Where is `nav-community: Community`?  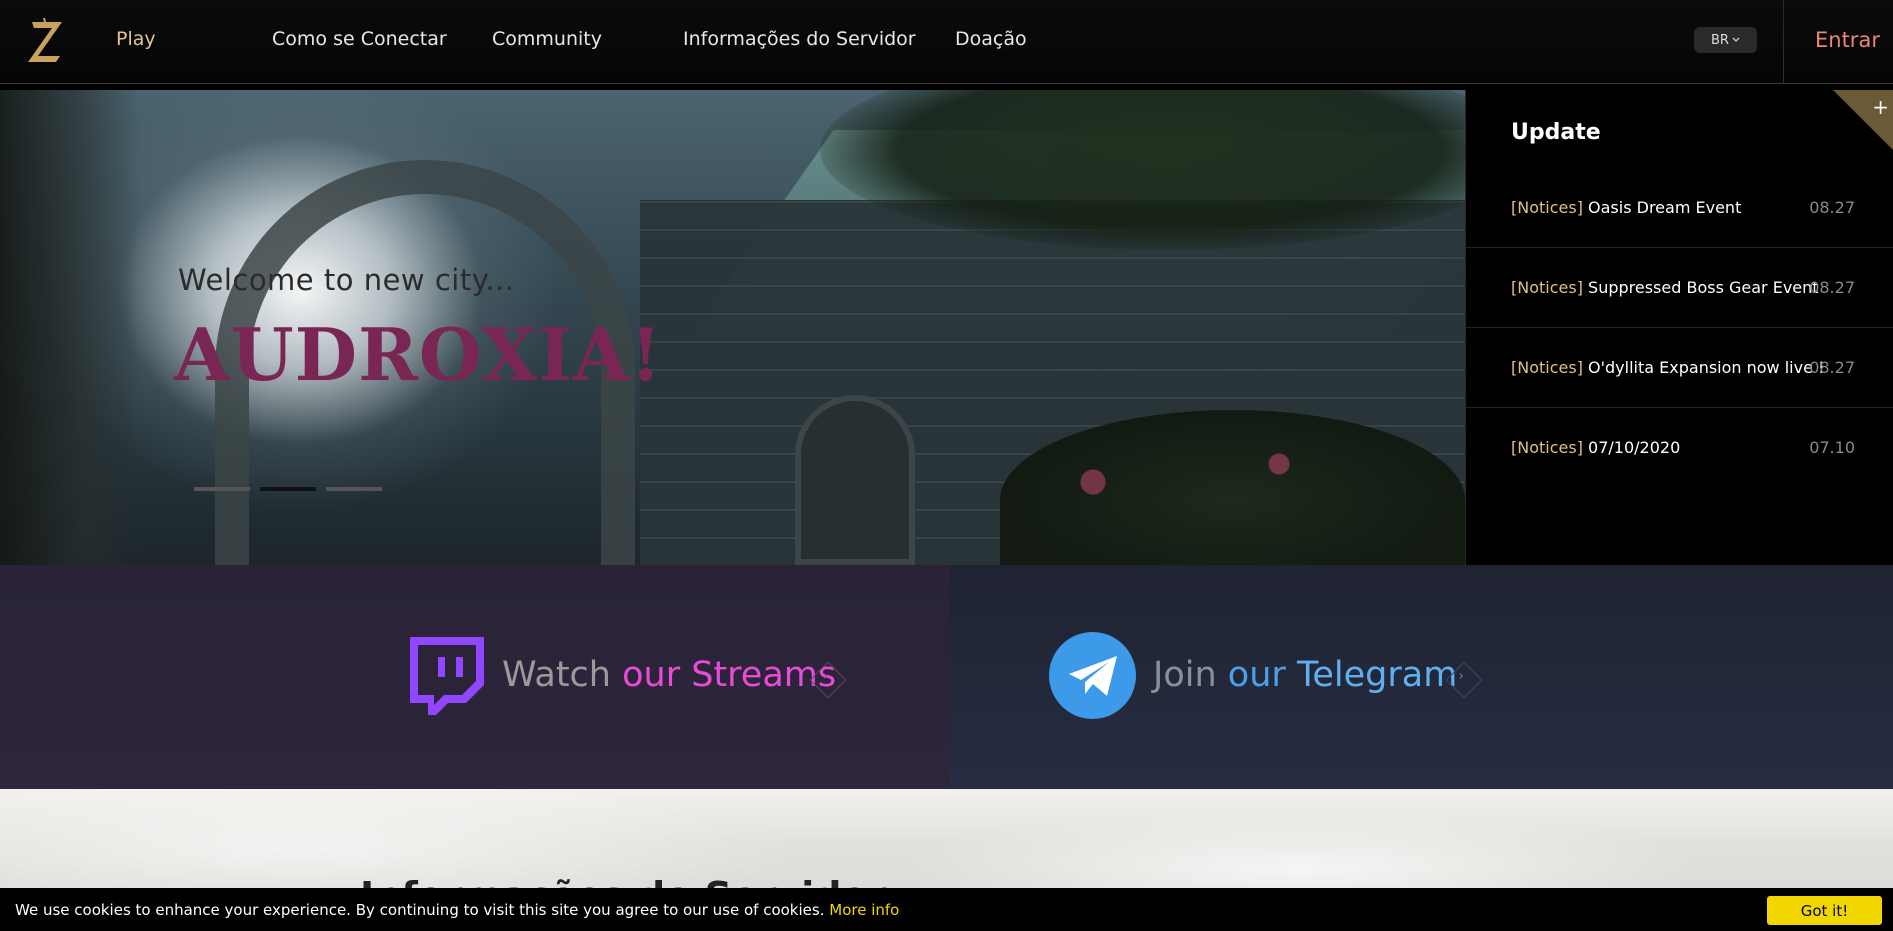 nav-community: Community is located at coordinates (547, 39).